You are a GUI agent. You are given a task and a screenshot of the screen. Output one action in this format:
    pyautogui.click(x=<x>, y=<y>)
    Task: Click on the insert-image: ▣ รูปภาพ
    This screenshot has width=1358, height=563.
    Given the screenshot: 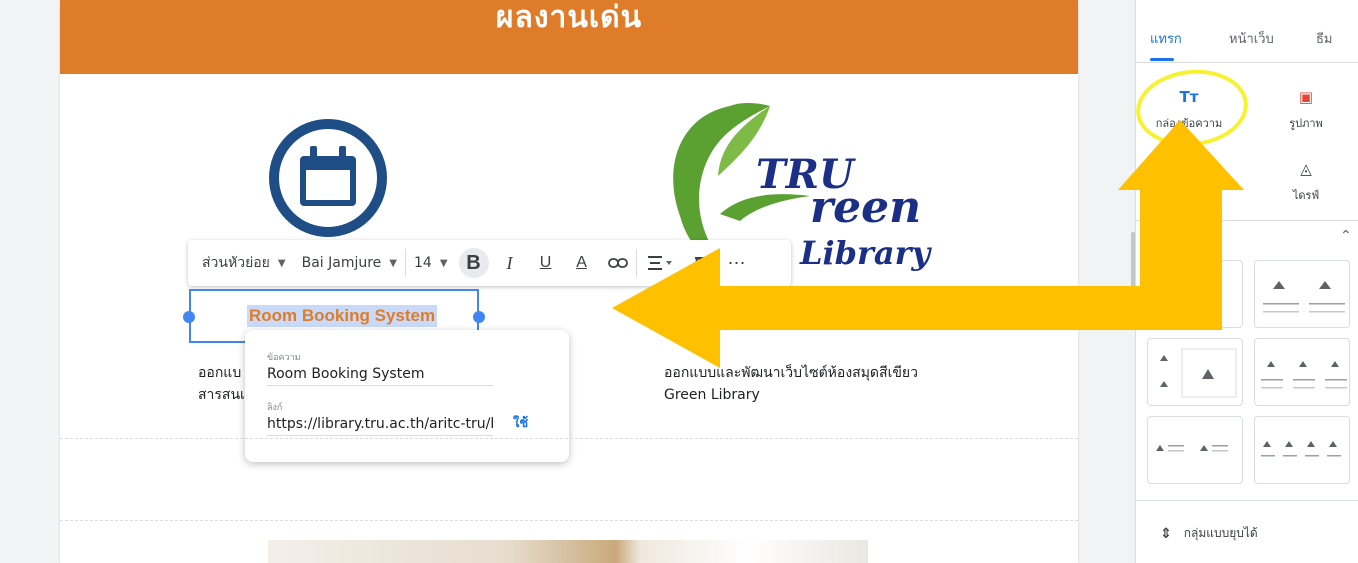 What is the action you would take?
    pyautogui.click(x=1306, y=110)
    